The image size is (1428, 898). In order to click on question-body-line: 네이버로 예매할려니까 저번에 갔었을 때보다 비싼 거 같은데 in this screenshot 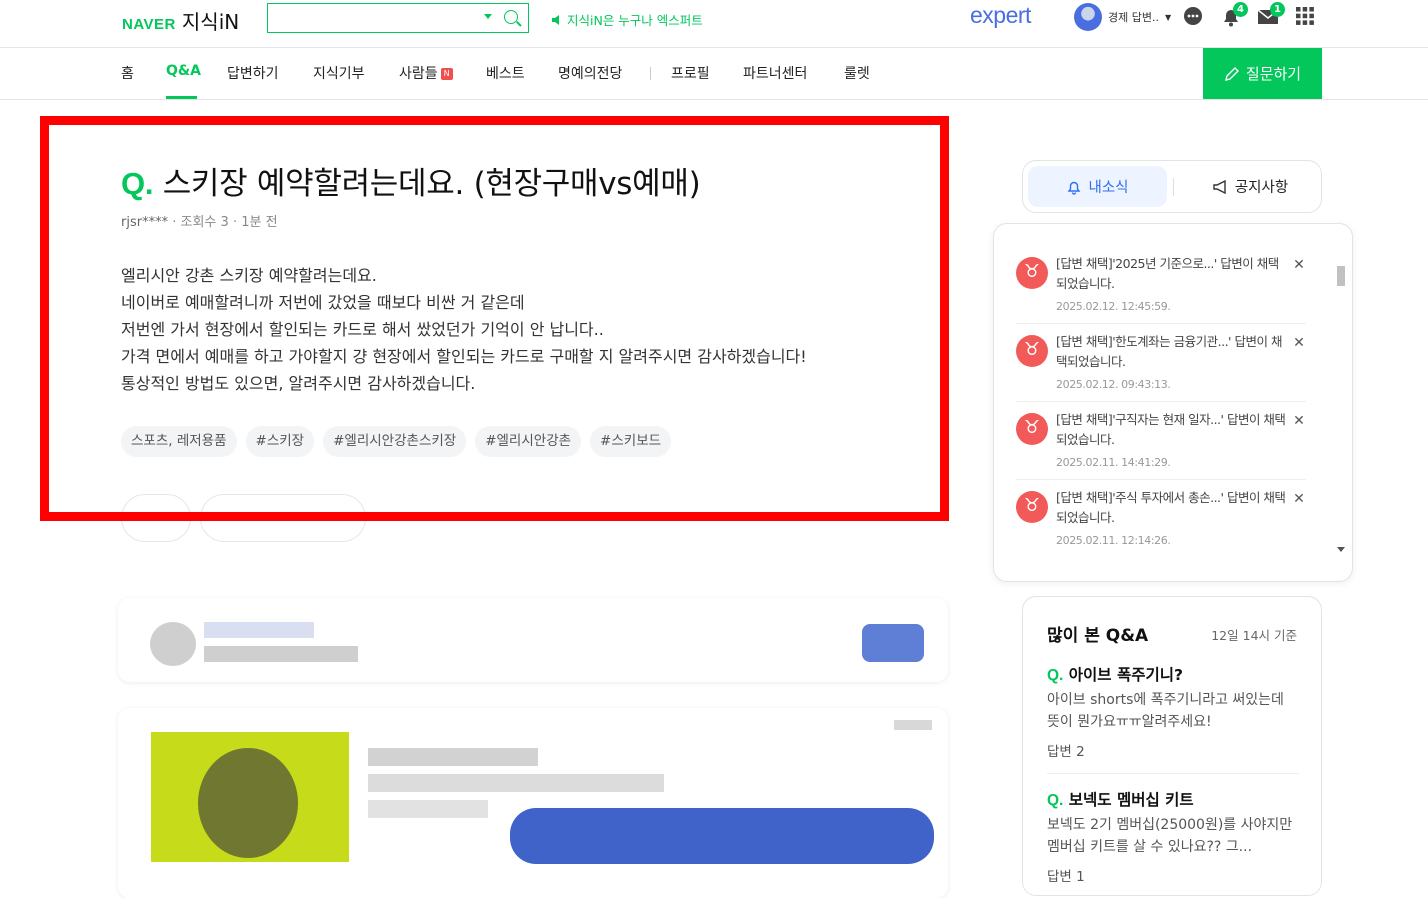, I will do `click(323, 302)`.